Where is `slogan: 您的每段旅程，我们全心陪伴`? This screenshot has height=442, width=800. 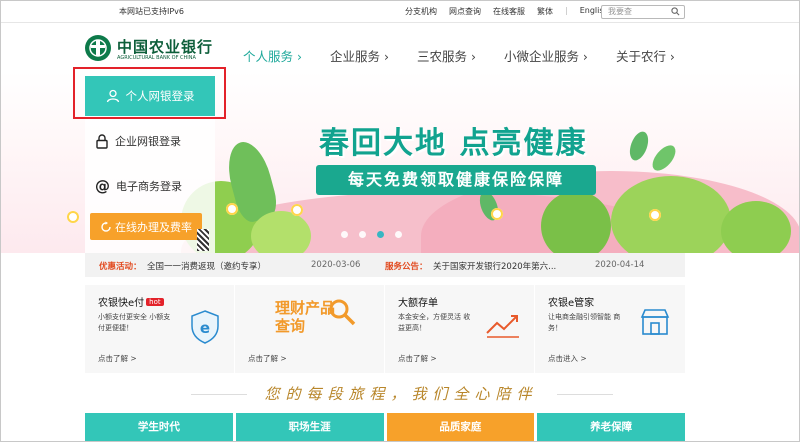
slogan: 您的每段旅程，我们全心陪伴 is located at coordinates (401, 394).